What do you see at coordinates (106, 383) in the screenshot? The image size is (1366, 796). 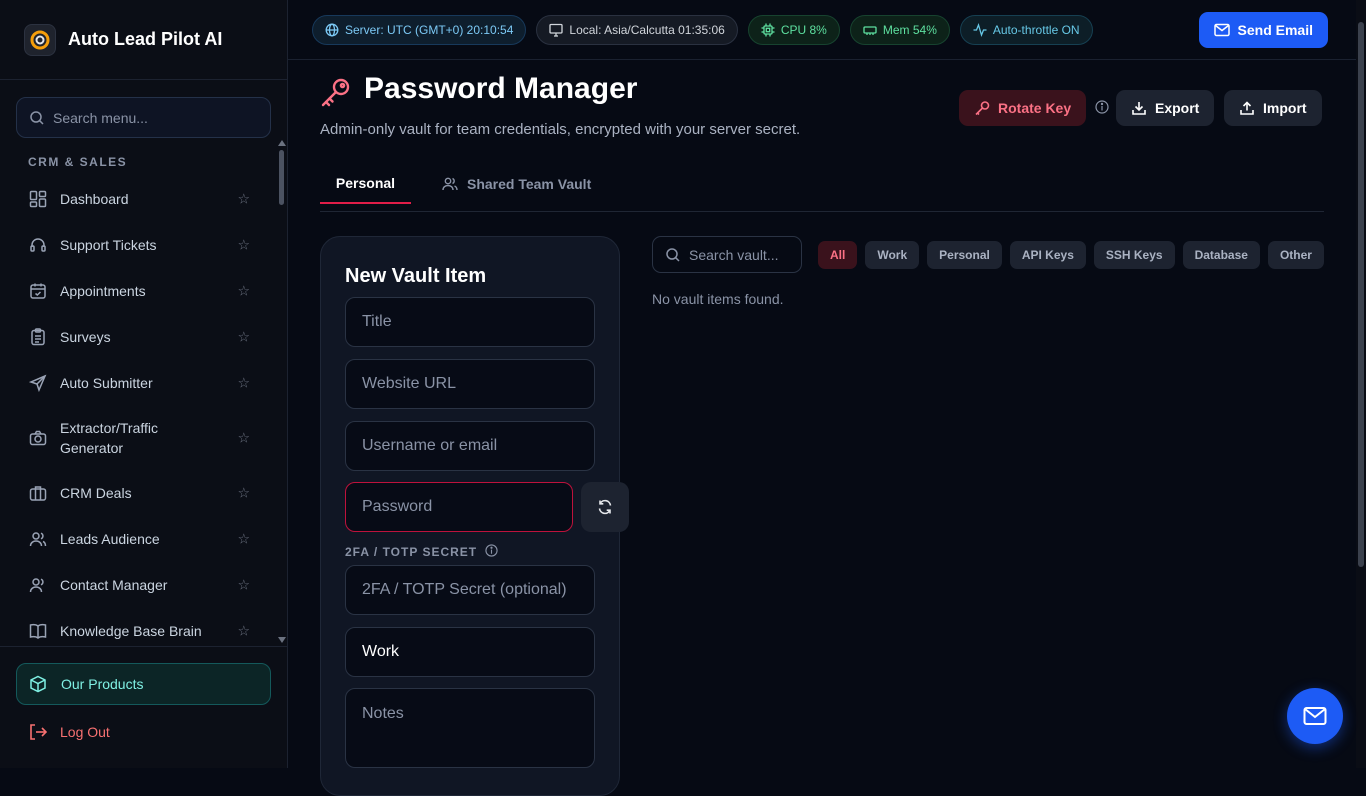 I see `sidebar-item-label: Auto Submitter` at bounding box center [106, 383].